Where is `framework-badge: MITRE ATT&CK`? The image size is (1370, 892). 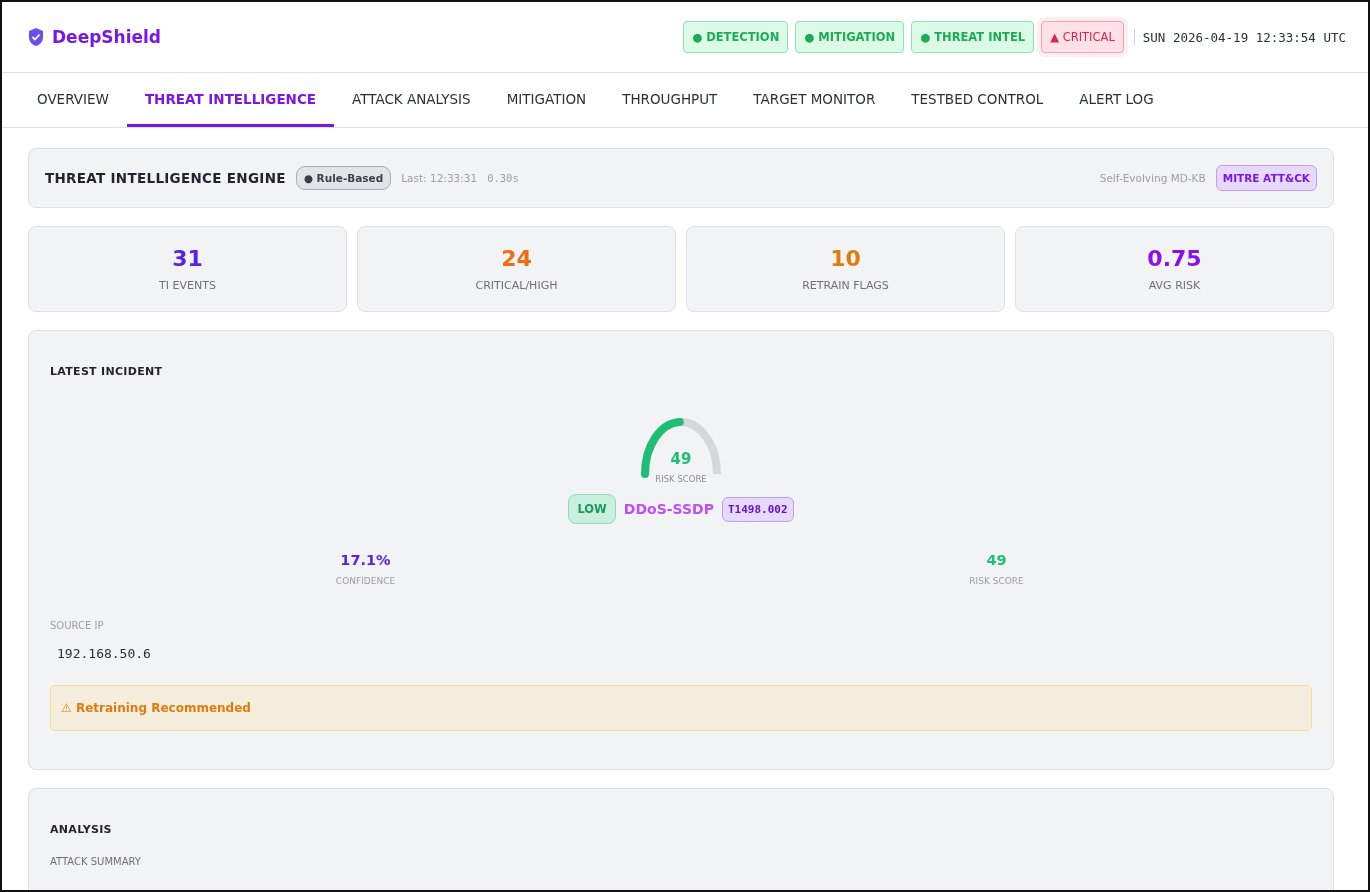 framework-badge: MITRE ATT&CK is located at coordinates (1266, 178).